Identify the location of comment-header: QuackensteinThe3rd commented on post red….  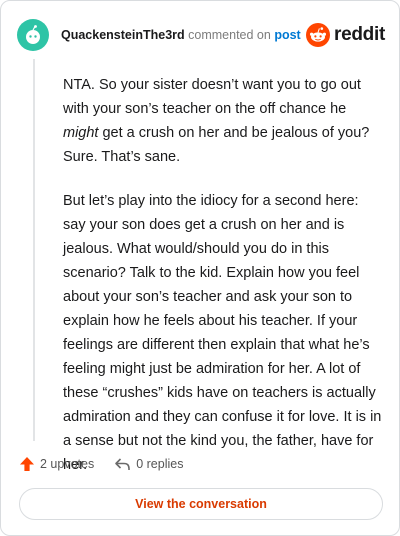
(201, 35).